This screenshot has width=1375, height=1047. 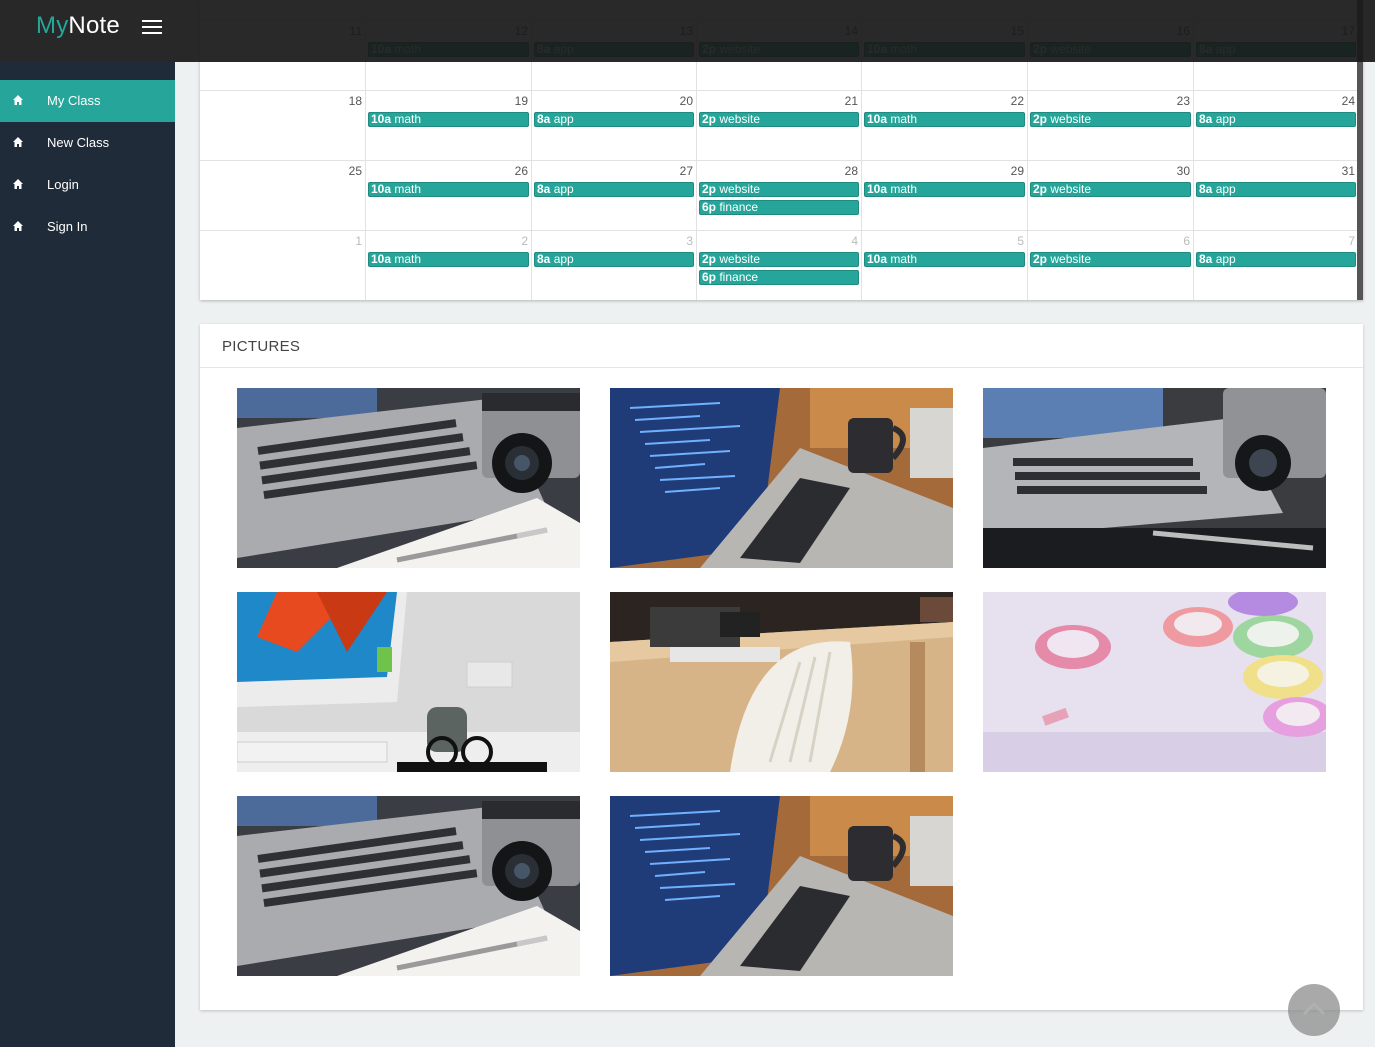 I want to click on home-icon, so click(x=18, y=100).